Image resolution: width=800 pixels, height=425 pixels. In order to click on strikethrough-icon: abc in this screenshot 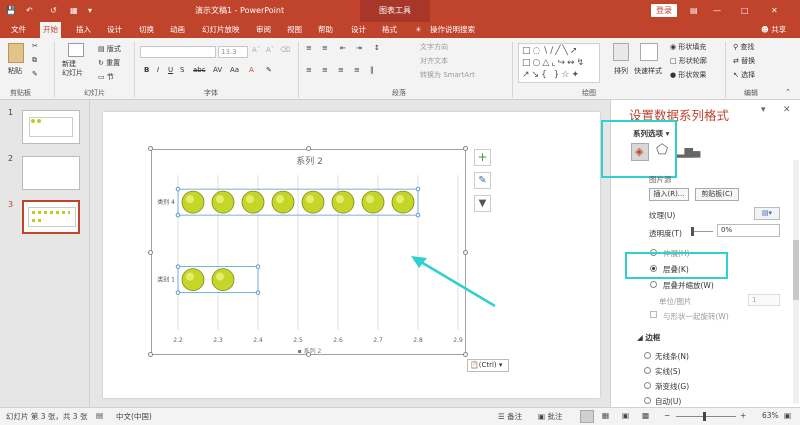, I will do `click(199, 70)`.